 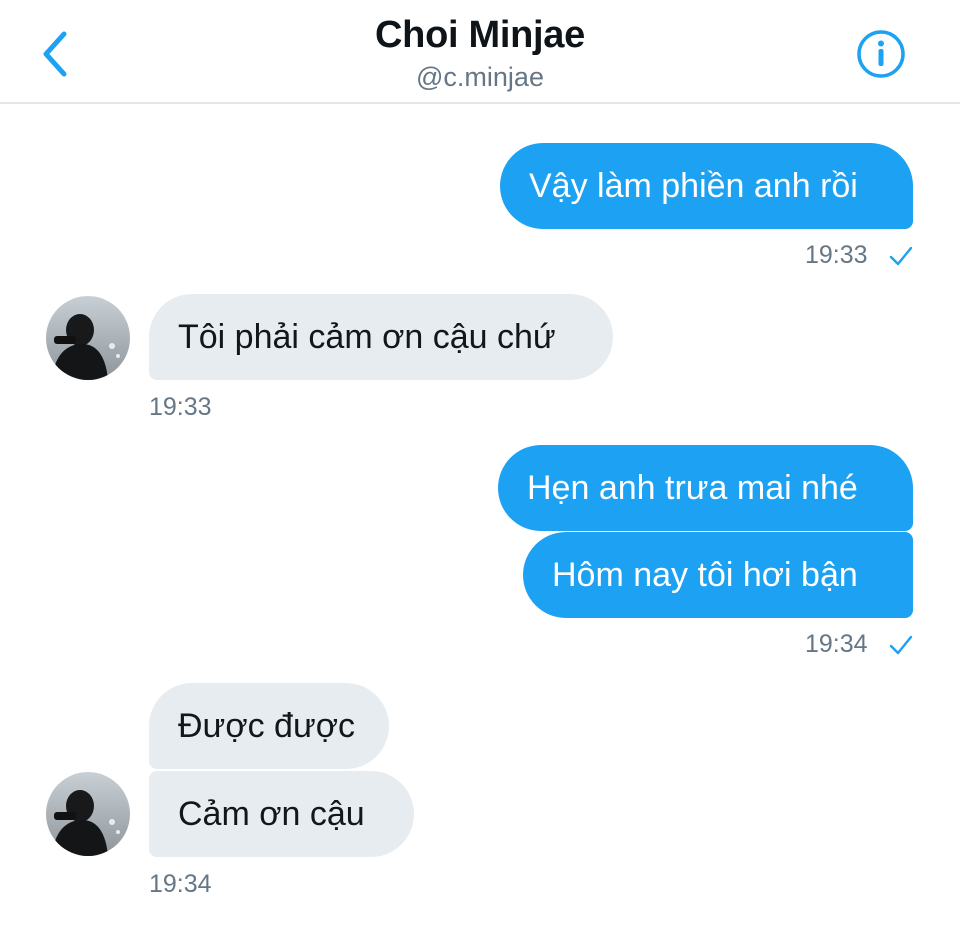 I want to click on outgoing-message: Hẹn anh trưa mai nhé, so click(x=705, y=488).